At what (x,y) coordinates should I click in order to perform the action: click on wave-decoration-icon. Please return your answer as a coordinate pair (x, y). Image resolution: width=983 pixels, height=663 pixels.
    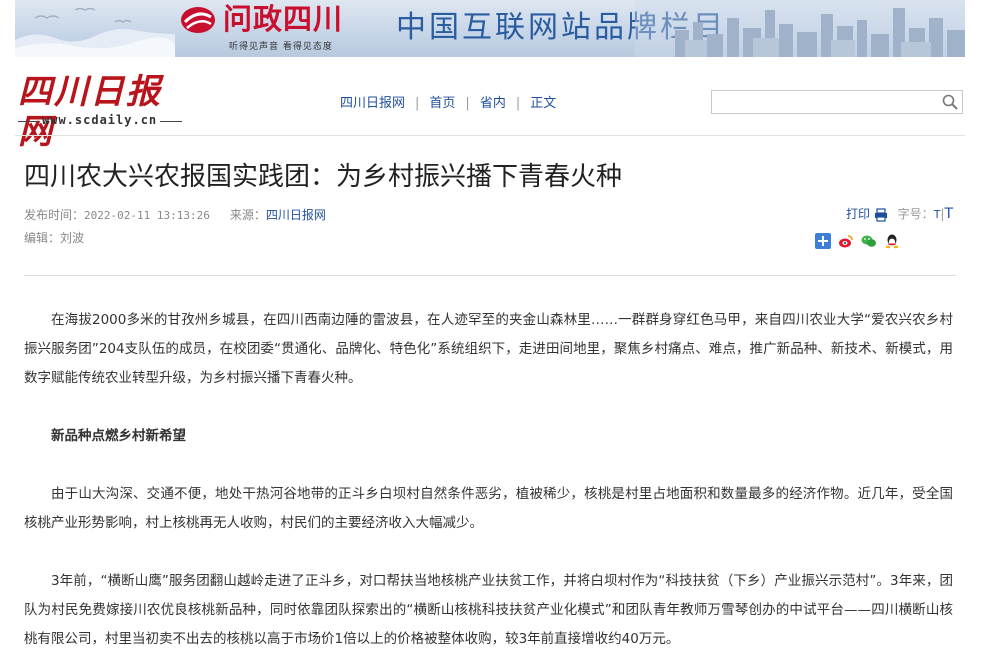
    Looking at the image, I should click on (95, 32).